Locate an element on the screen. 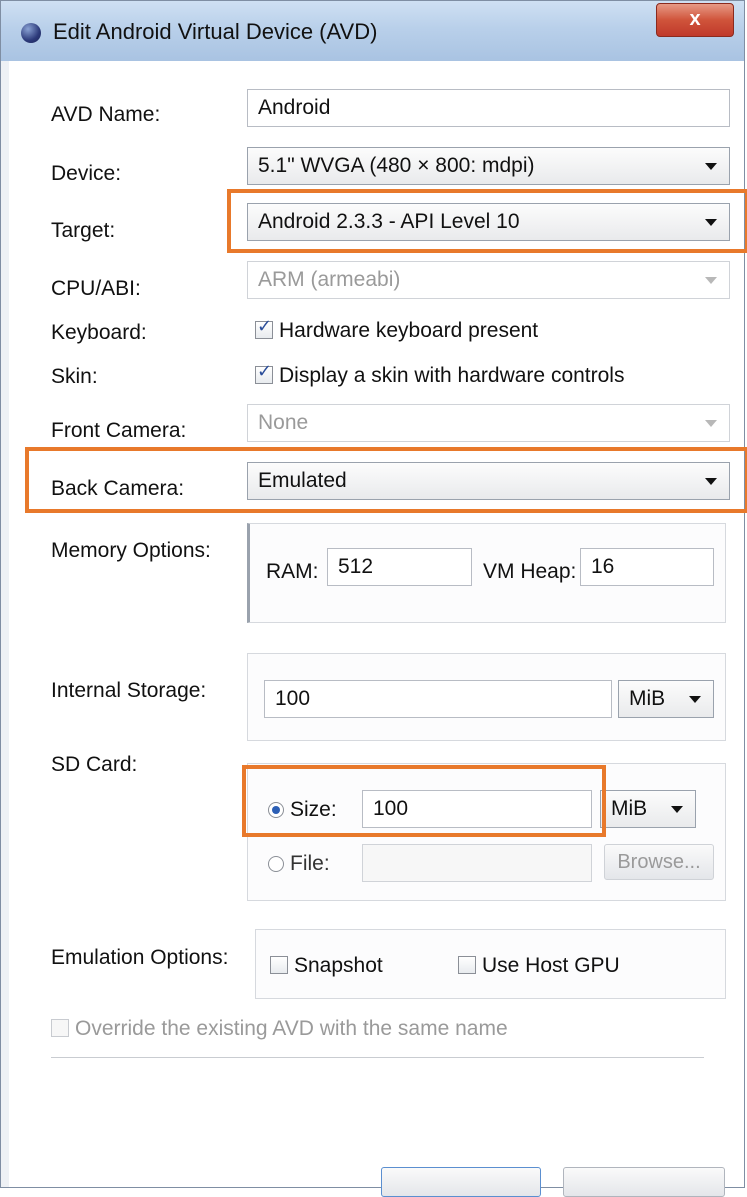 The width and height of the screenshot is (747, 1197). snapshot-label: Snapshot is located at coordinates (338, 965).